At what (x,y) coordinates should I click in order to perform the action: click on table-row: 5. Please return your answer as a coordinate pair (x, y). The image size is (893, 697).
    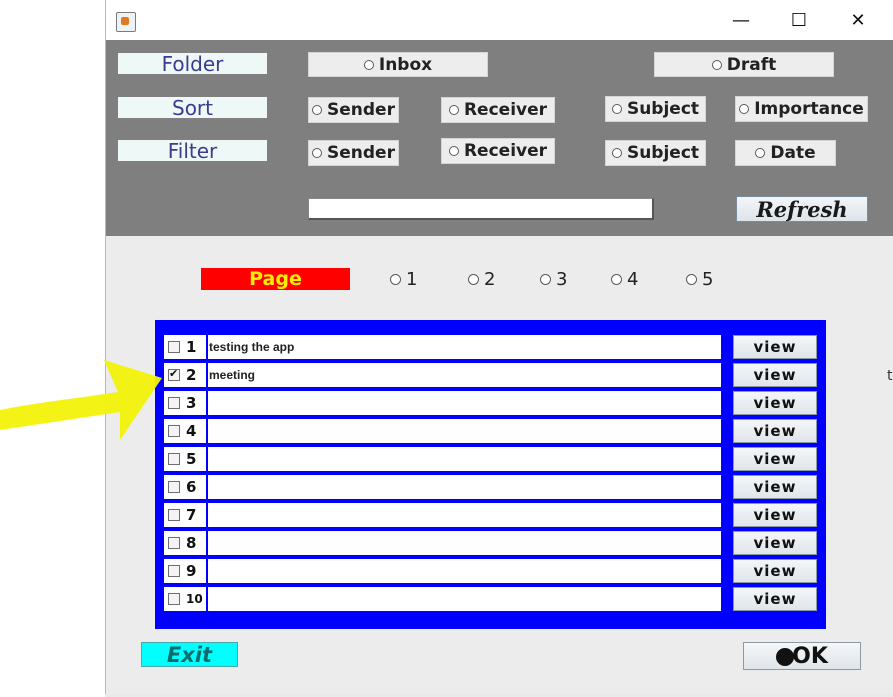
    Looking at the image, I should click on (442, 459).